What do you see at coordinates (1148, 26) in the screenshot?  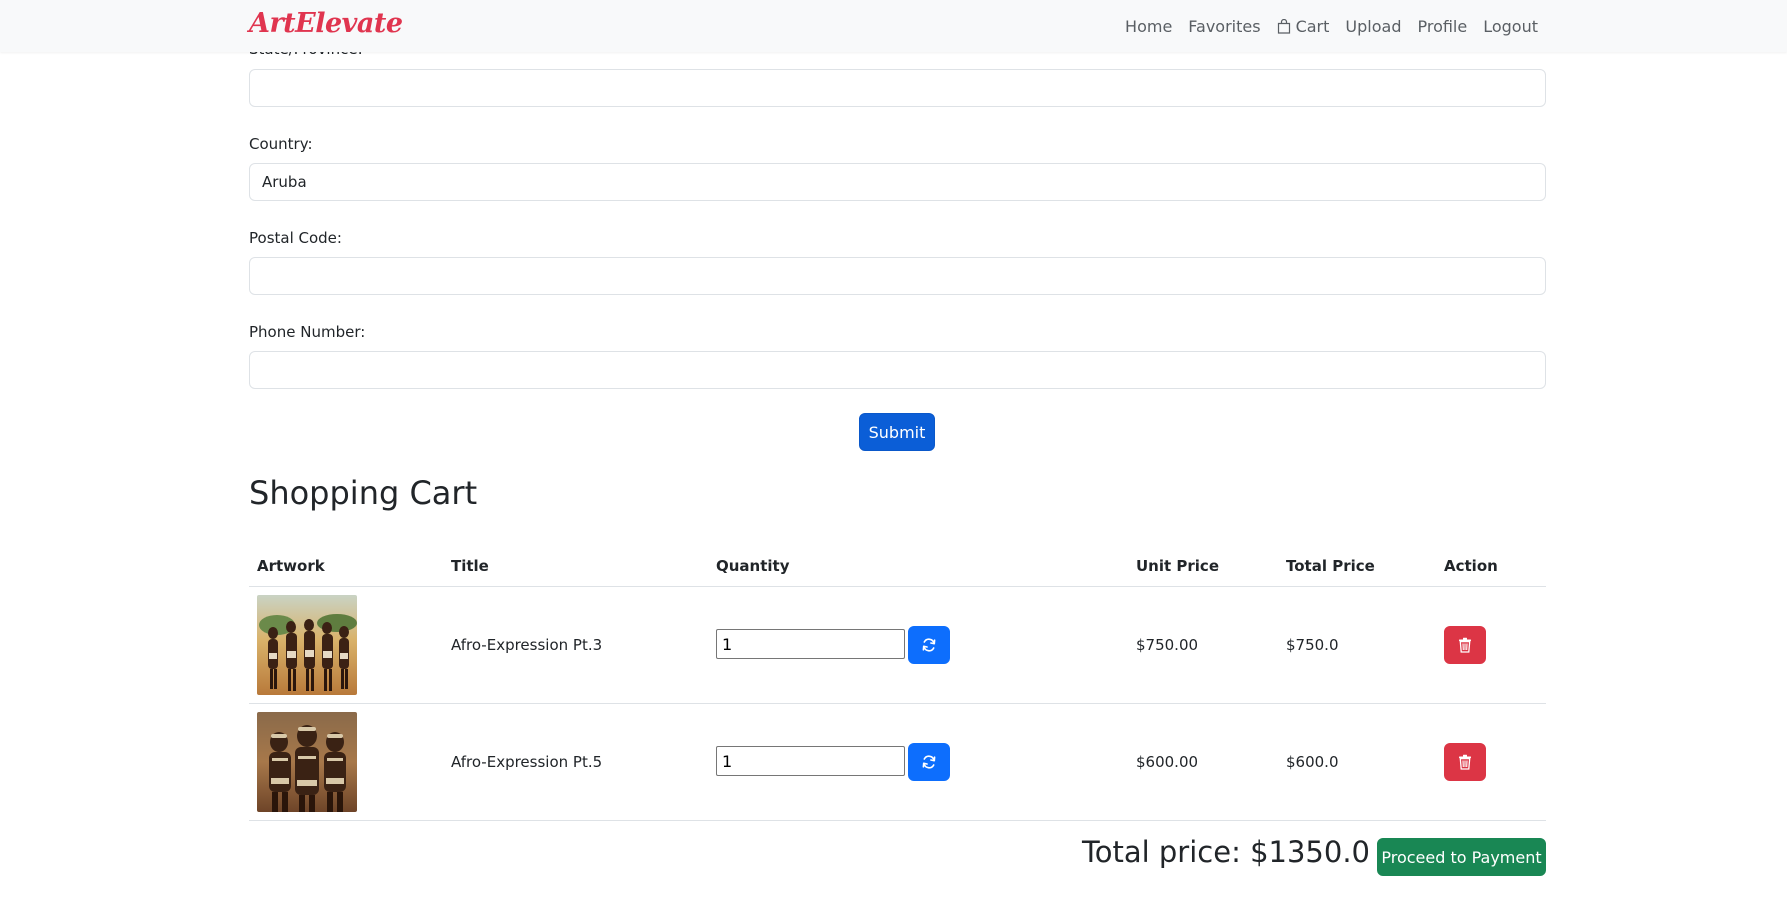 I see `nav-home-link: Home` at bounding box center [1148, 26].